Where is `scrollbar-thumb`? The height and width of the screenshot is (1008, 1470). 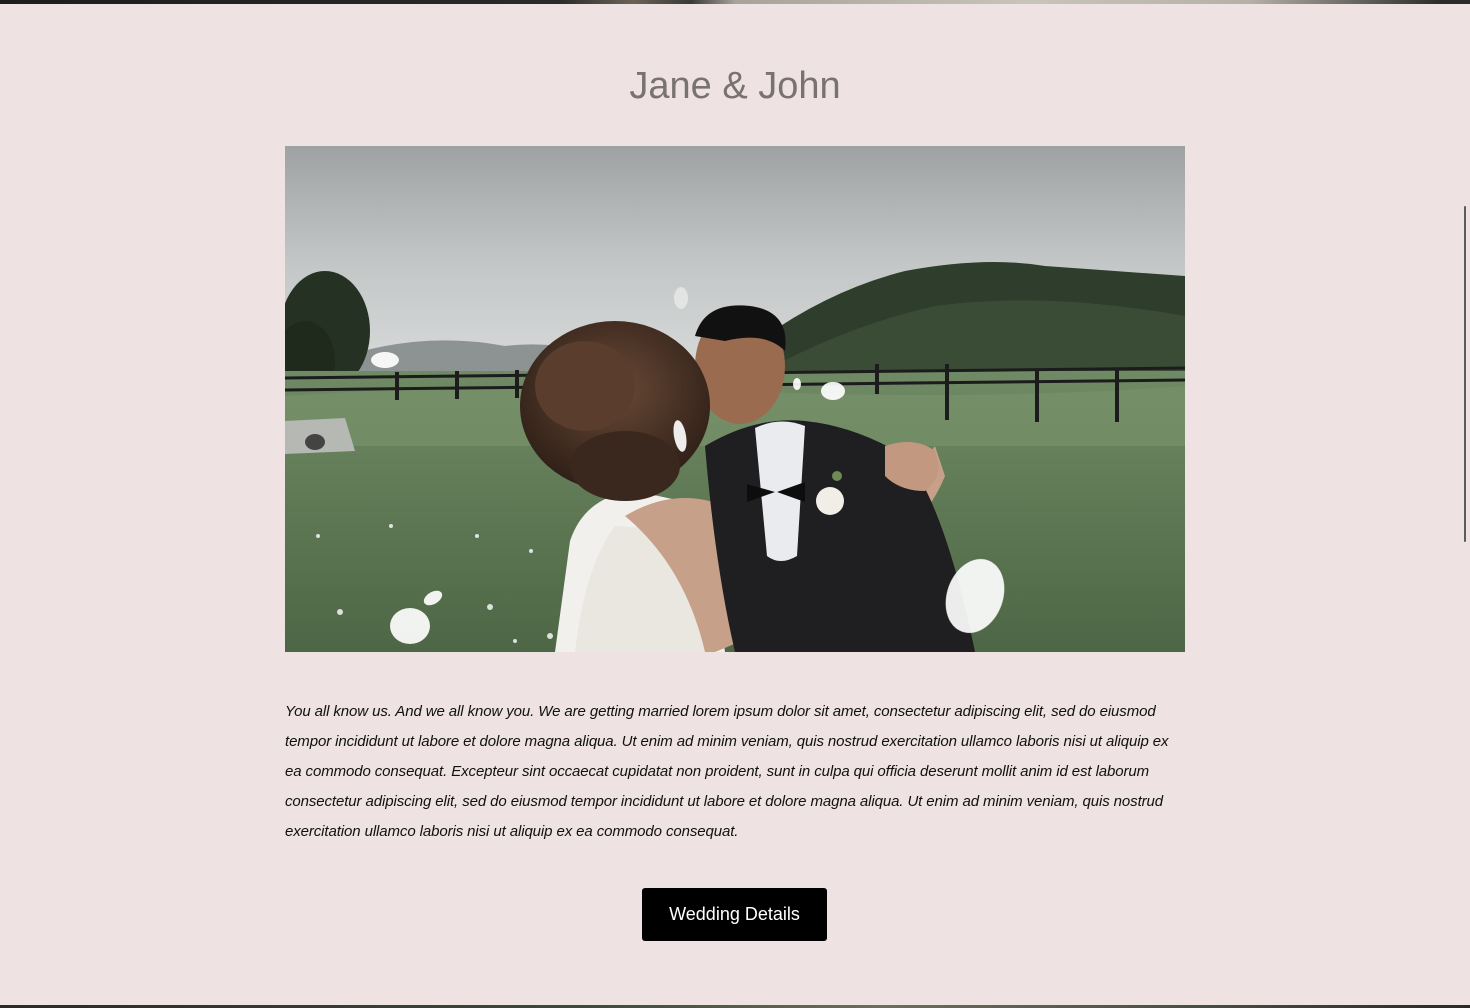 scrollbar-thumb is located at coordinates (1465, 374).